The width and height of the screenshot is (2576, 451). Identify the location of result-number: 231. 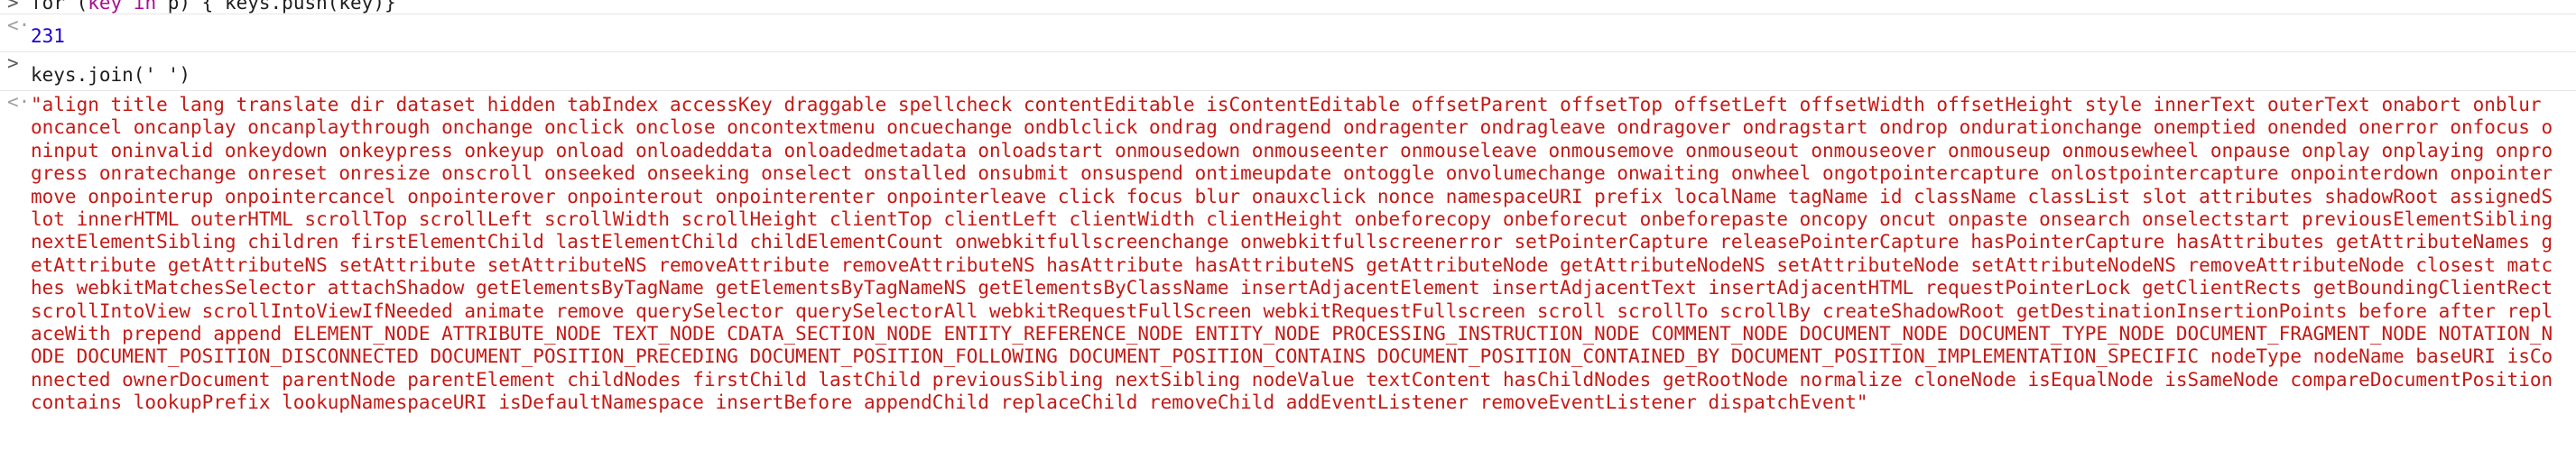
(48, 36).